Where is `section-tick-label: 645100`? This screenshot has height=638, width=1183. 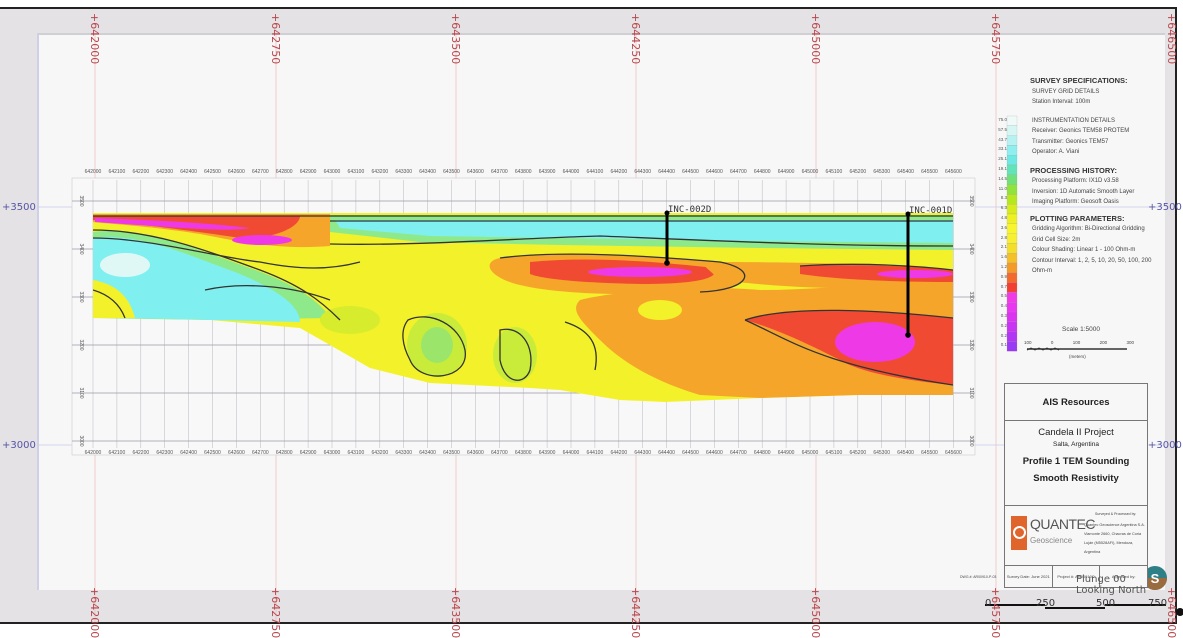
section-tick-label: 645100 is located at coordinates (834, 172).